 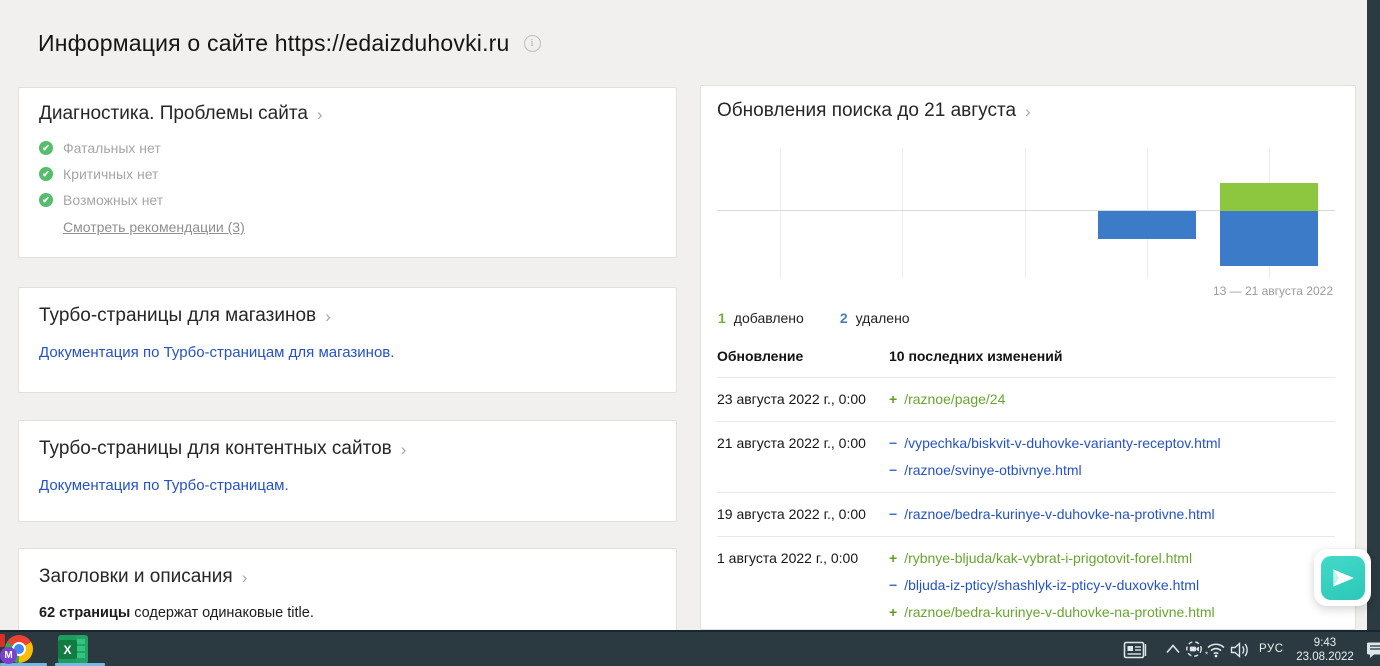 What do you see at coordinates (1216, 650) in the screenshot?
I see `wifi-icon: *` at bounding box center [1216, 650].